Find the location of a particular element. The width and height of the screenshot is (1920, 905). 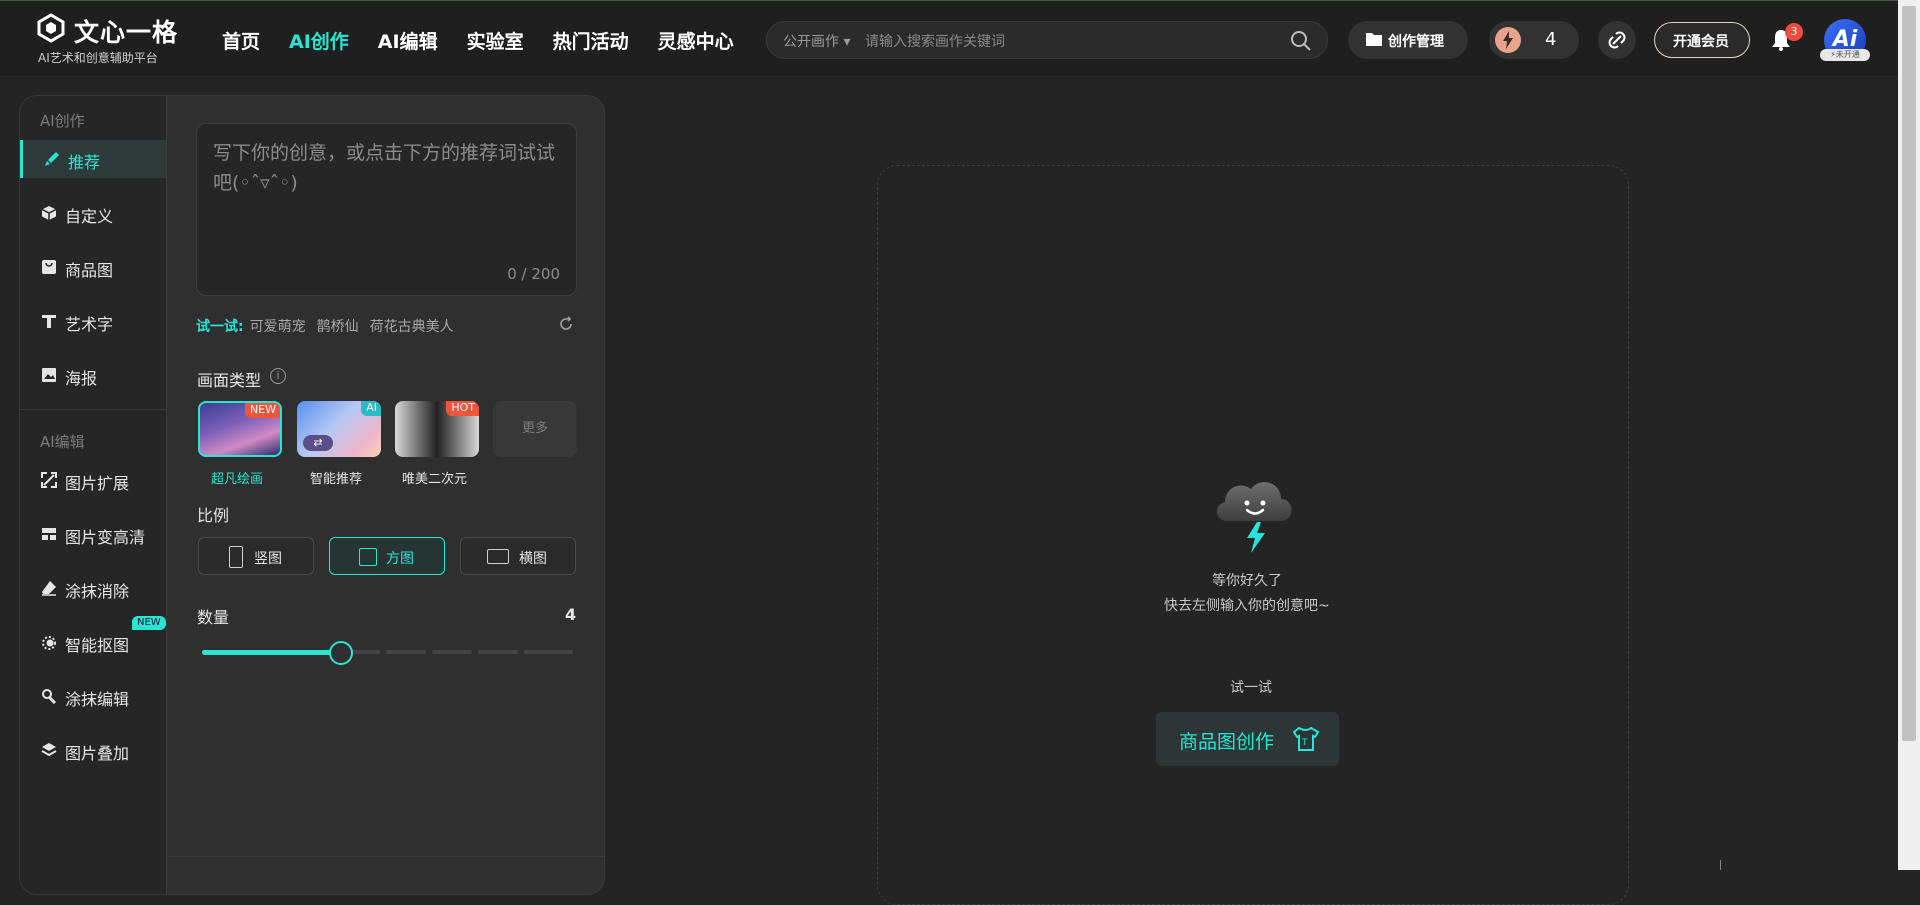

logo-icon is located at coordinates (51, 28).